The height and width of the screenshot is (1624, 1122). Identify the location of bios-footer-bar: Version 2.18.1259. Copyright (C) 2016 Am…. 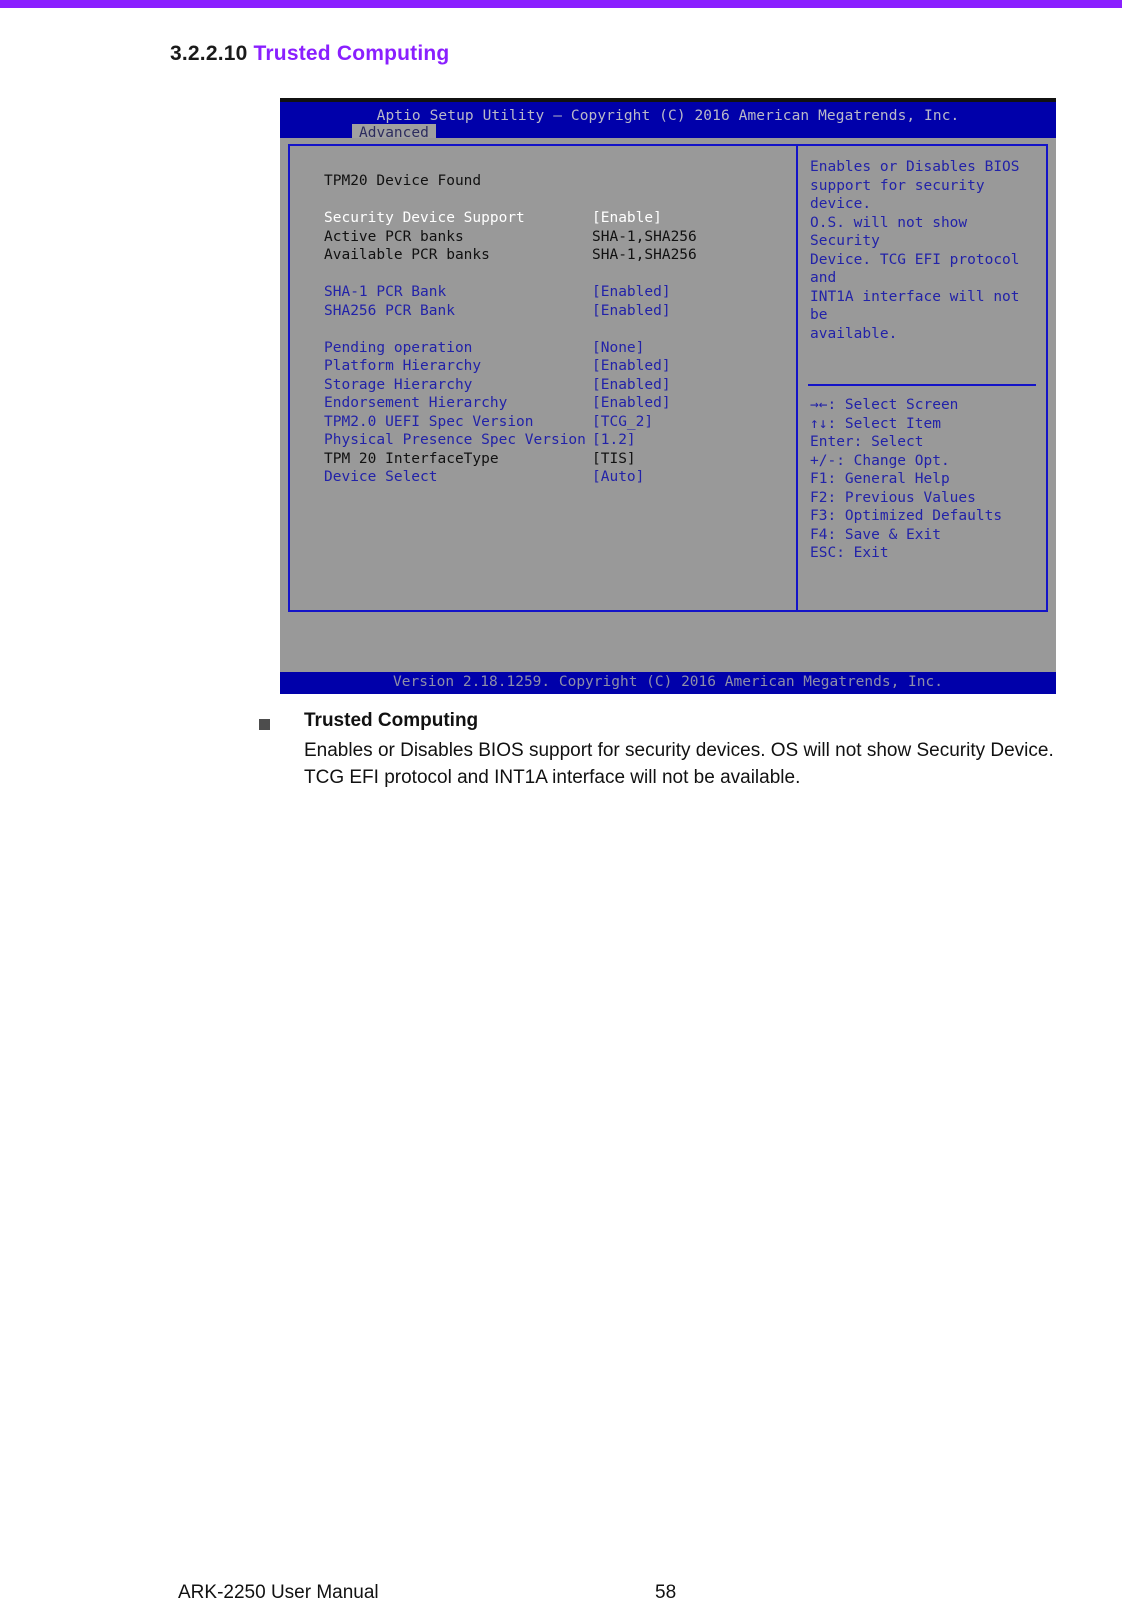
(668, 683).